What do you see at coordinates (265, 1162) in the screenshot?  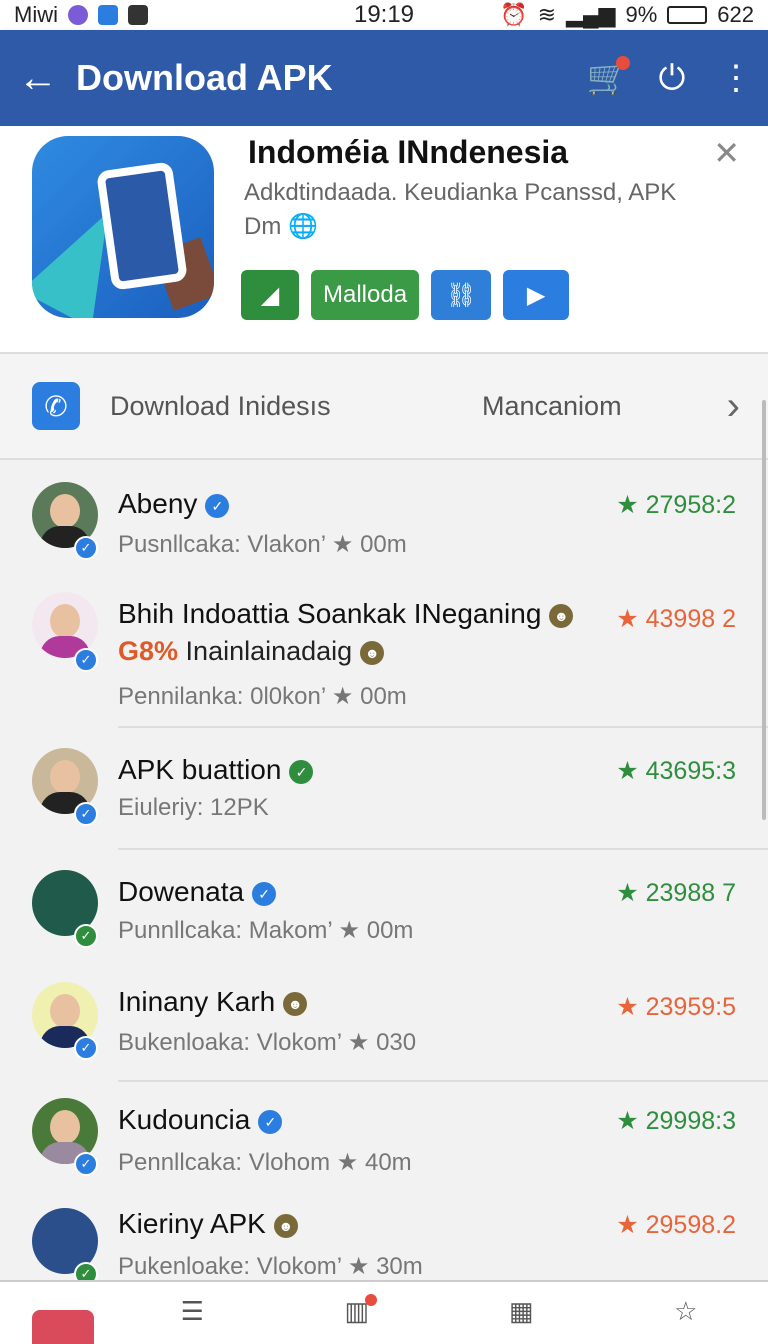 I see `item-subtitle: Pennllcaka: Vlohom ★ 40m` at bounding box center [265, 1162].